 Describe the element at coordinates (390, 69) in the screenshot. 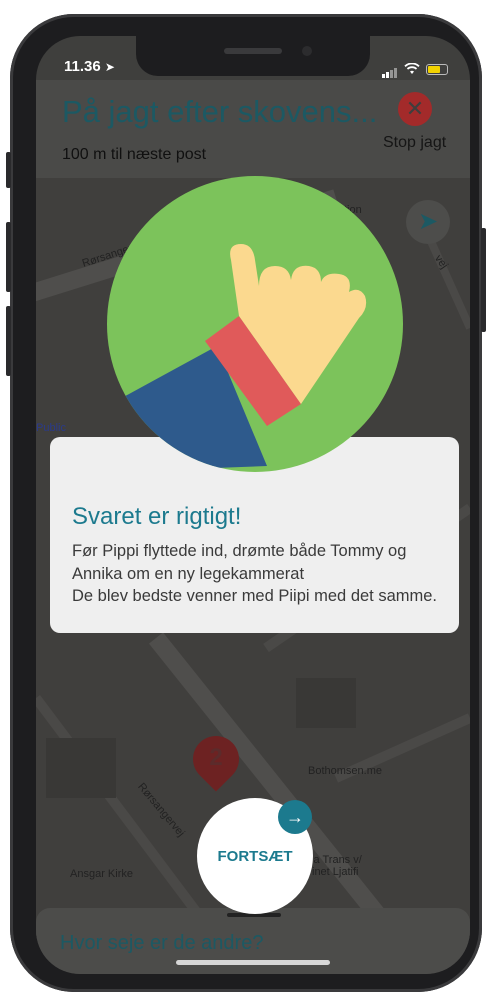

I see `signal-icon` at that location.